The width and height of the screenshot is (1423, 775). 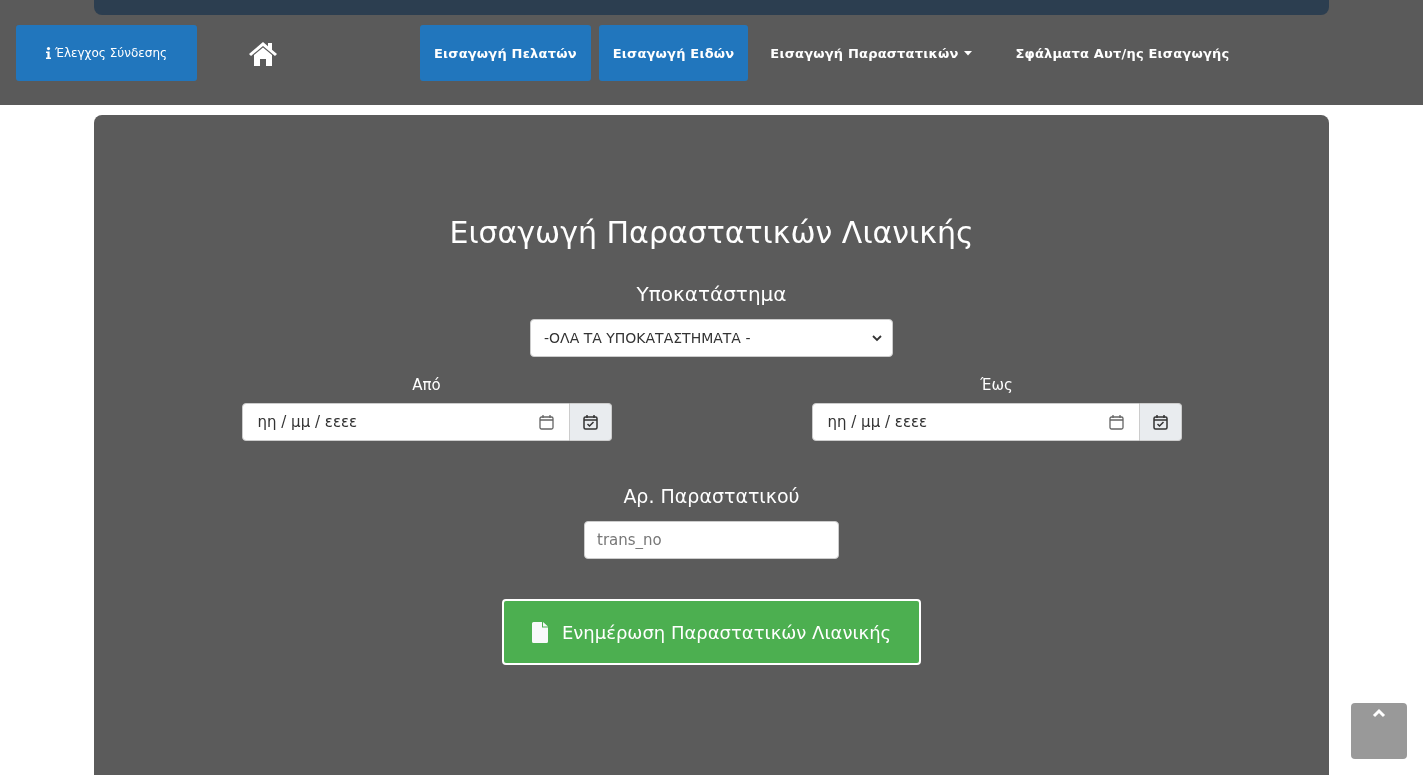 What do you see at coordinates (673, 53) in the screenshot?
I see `nav-button: Εισαγωγή Ειδών` at bounding box center [673, 53].